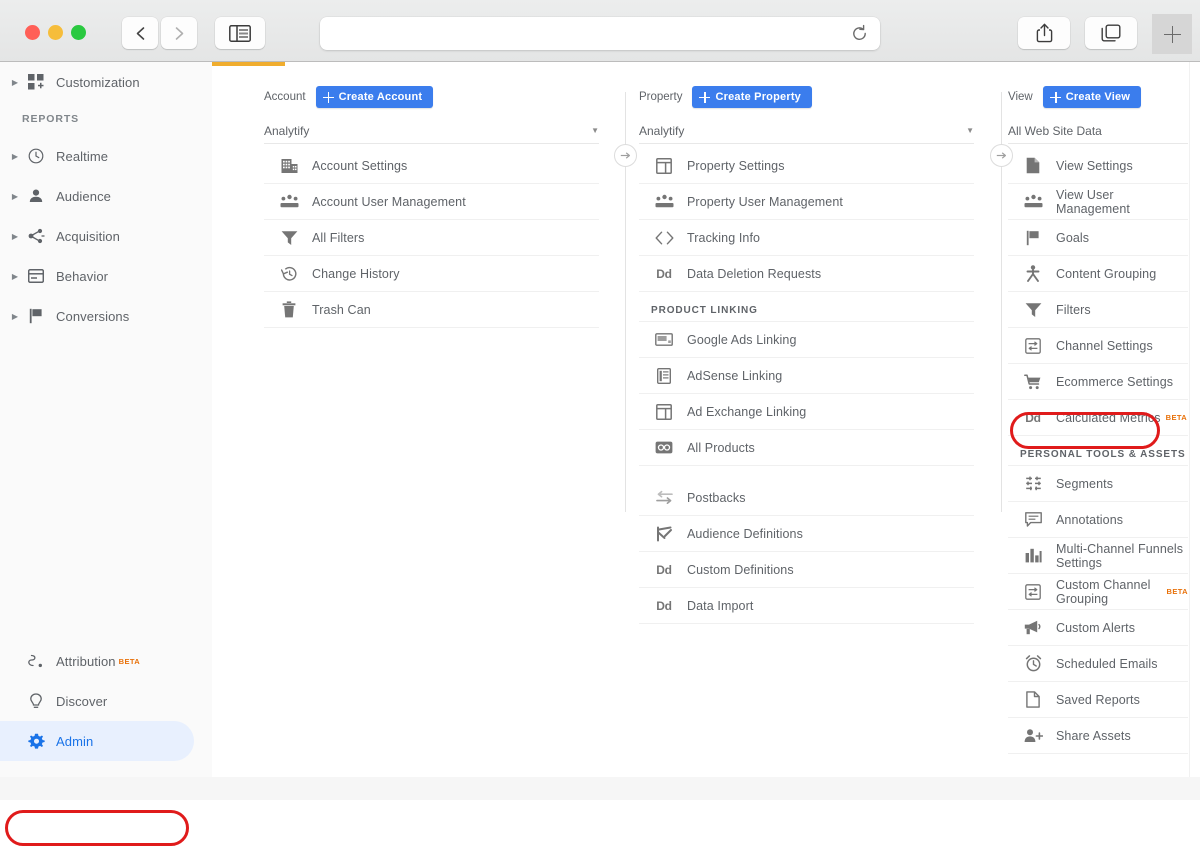 The image size is (1200, 846). Describe the element at coordinates (32, 32) in the screenshot. I see `close-window-button` at that location.